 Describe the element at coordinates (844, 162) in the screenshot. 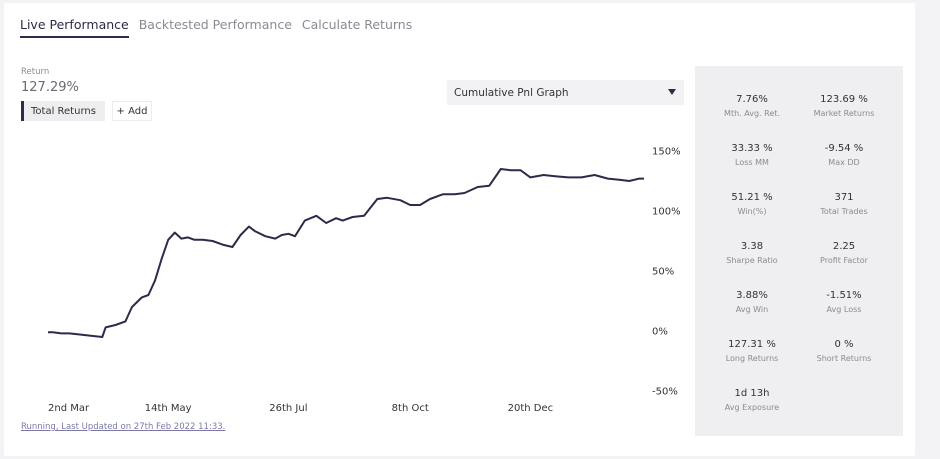

I see `stat-label: Max DD` at that location.